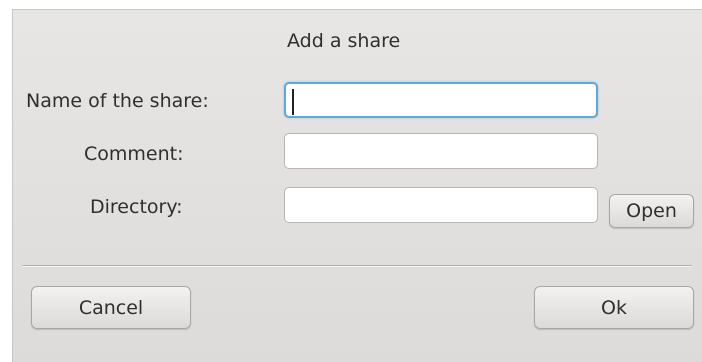 This screenshot has height=362, width=702. What do you see at coordinates (357, 265) in the screenshot?
I see `footer-separator` at bounding box center [357, 265].